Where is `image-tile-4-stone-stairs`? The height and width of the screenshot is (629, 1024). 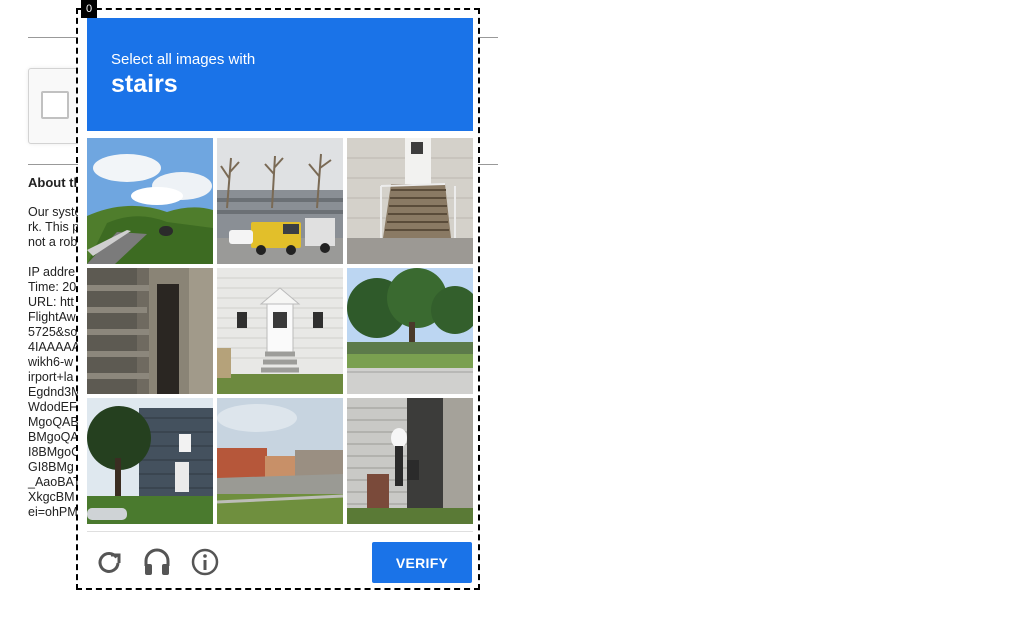
image-tile-4-stone-stairs is located at coordinates (150, 331).